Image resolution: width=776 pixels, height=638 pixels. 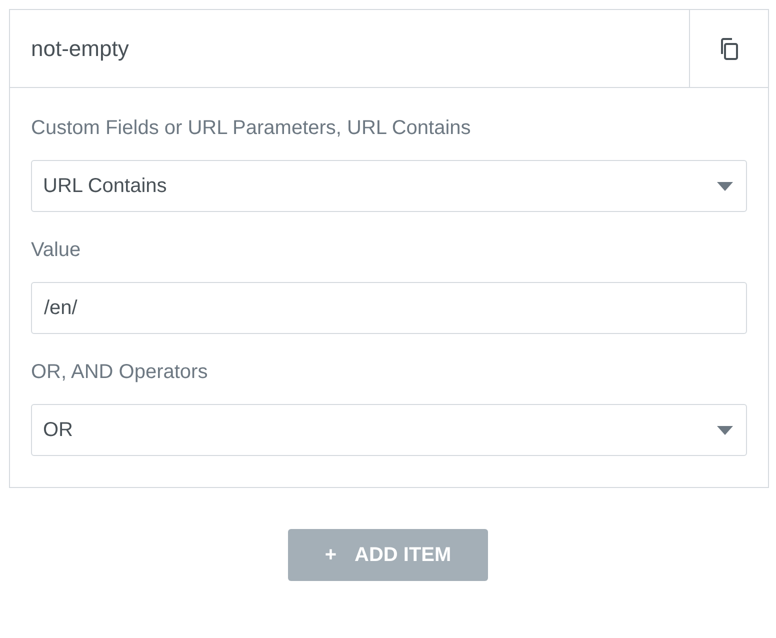 What do you see at coordinates (80, 49) in the screenshot?
I see `panel-title: not-empty` at bounding box center [80, 49].